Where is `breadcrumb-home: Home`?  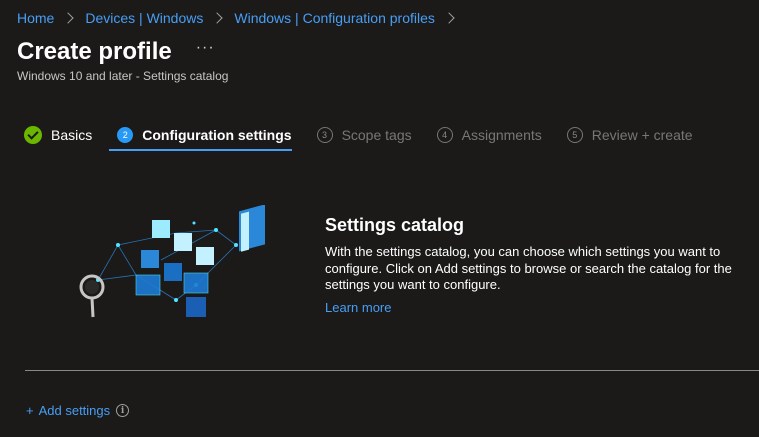
breadcrumb-home: Home is located at coordinates (35, 18).